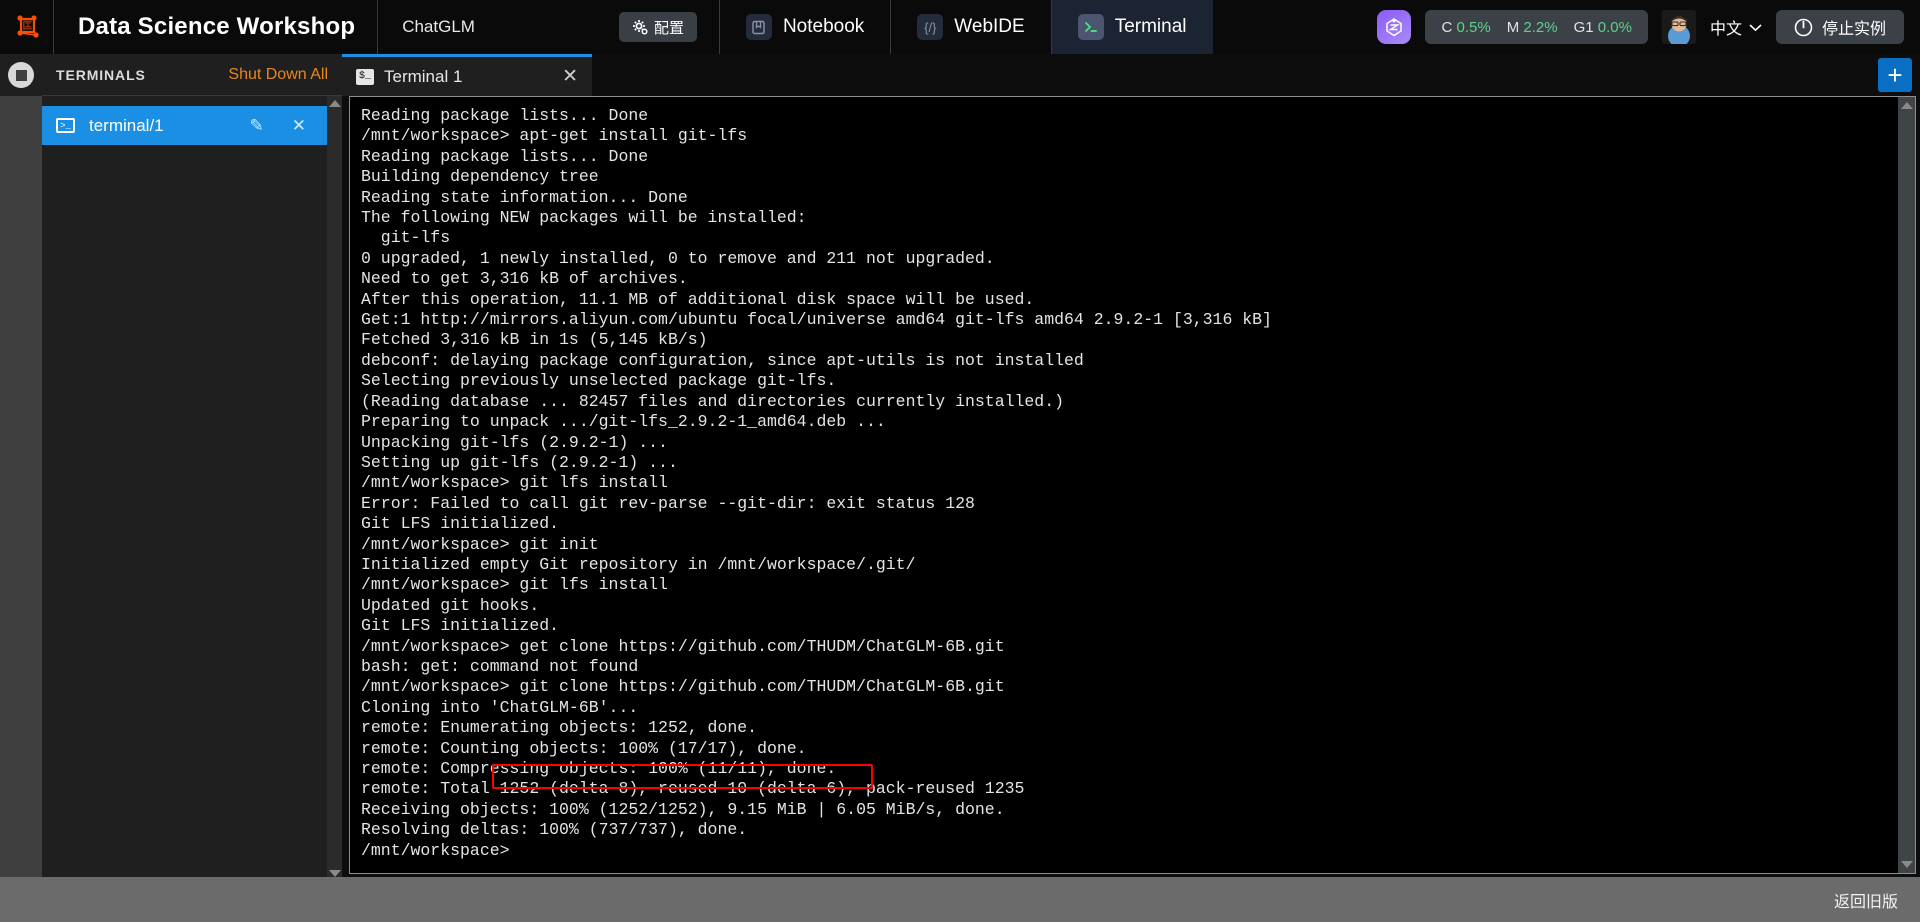  What do you see at coordinates (1583, 27) in the screenshot?
I see `metric-key-gpu: G1` at bounding box center [1583, 27].